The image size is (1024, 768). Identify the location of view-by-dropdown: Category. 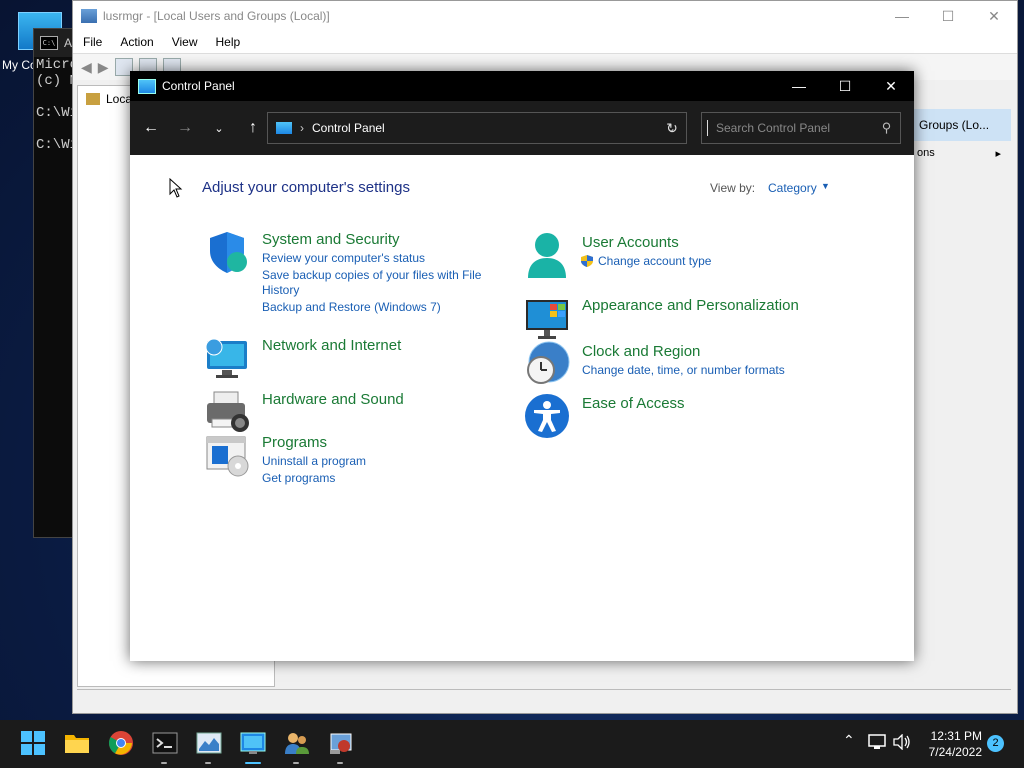
(792, 188).